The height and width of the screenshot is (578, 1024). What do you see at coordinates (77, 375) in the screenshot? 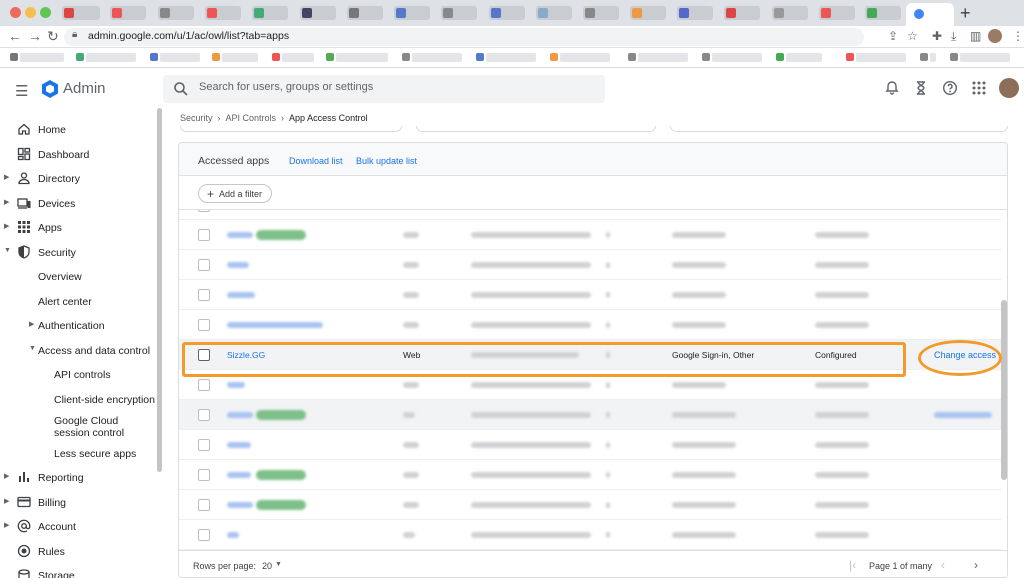
I see `sidebar-item-api-controls: API controls` at bounding box center [77, 375].